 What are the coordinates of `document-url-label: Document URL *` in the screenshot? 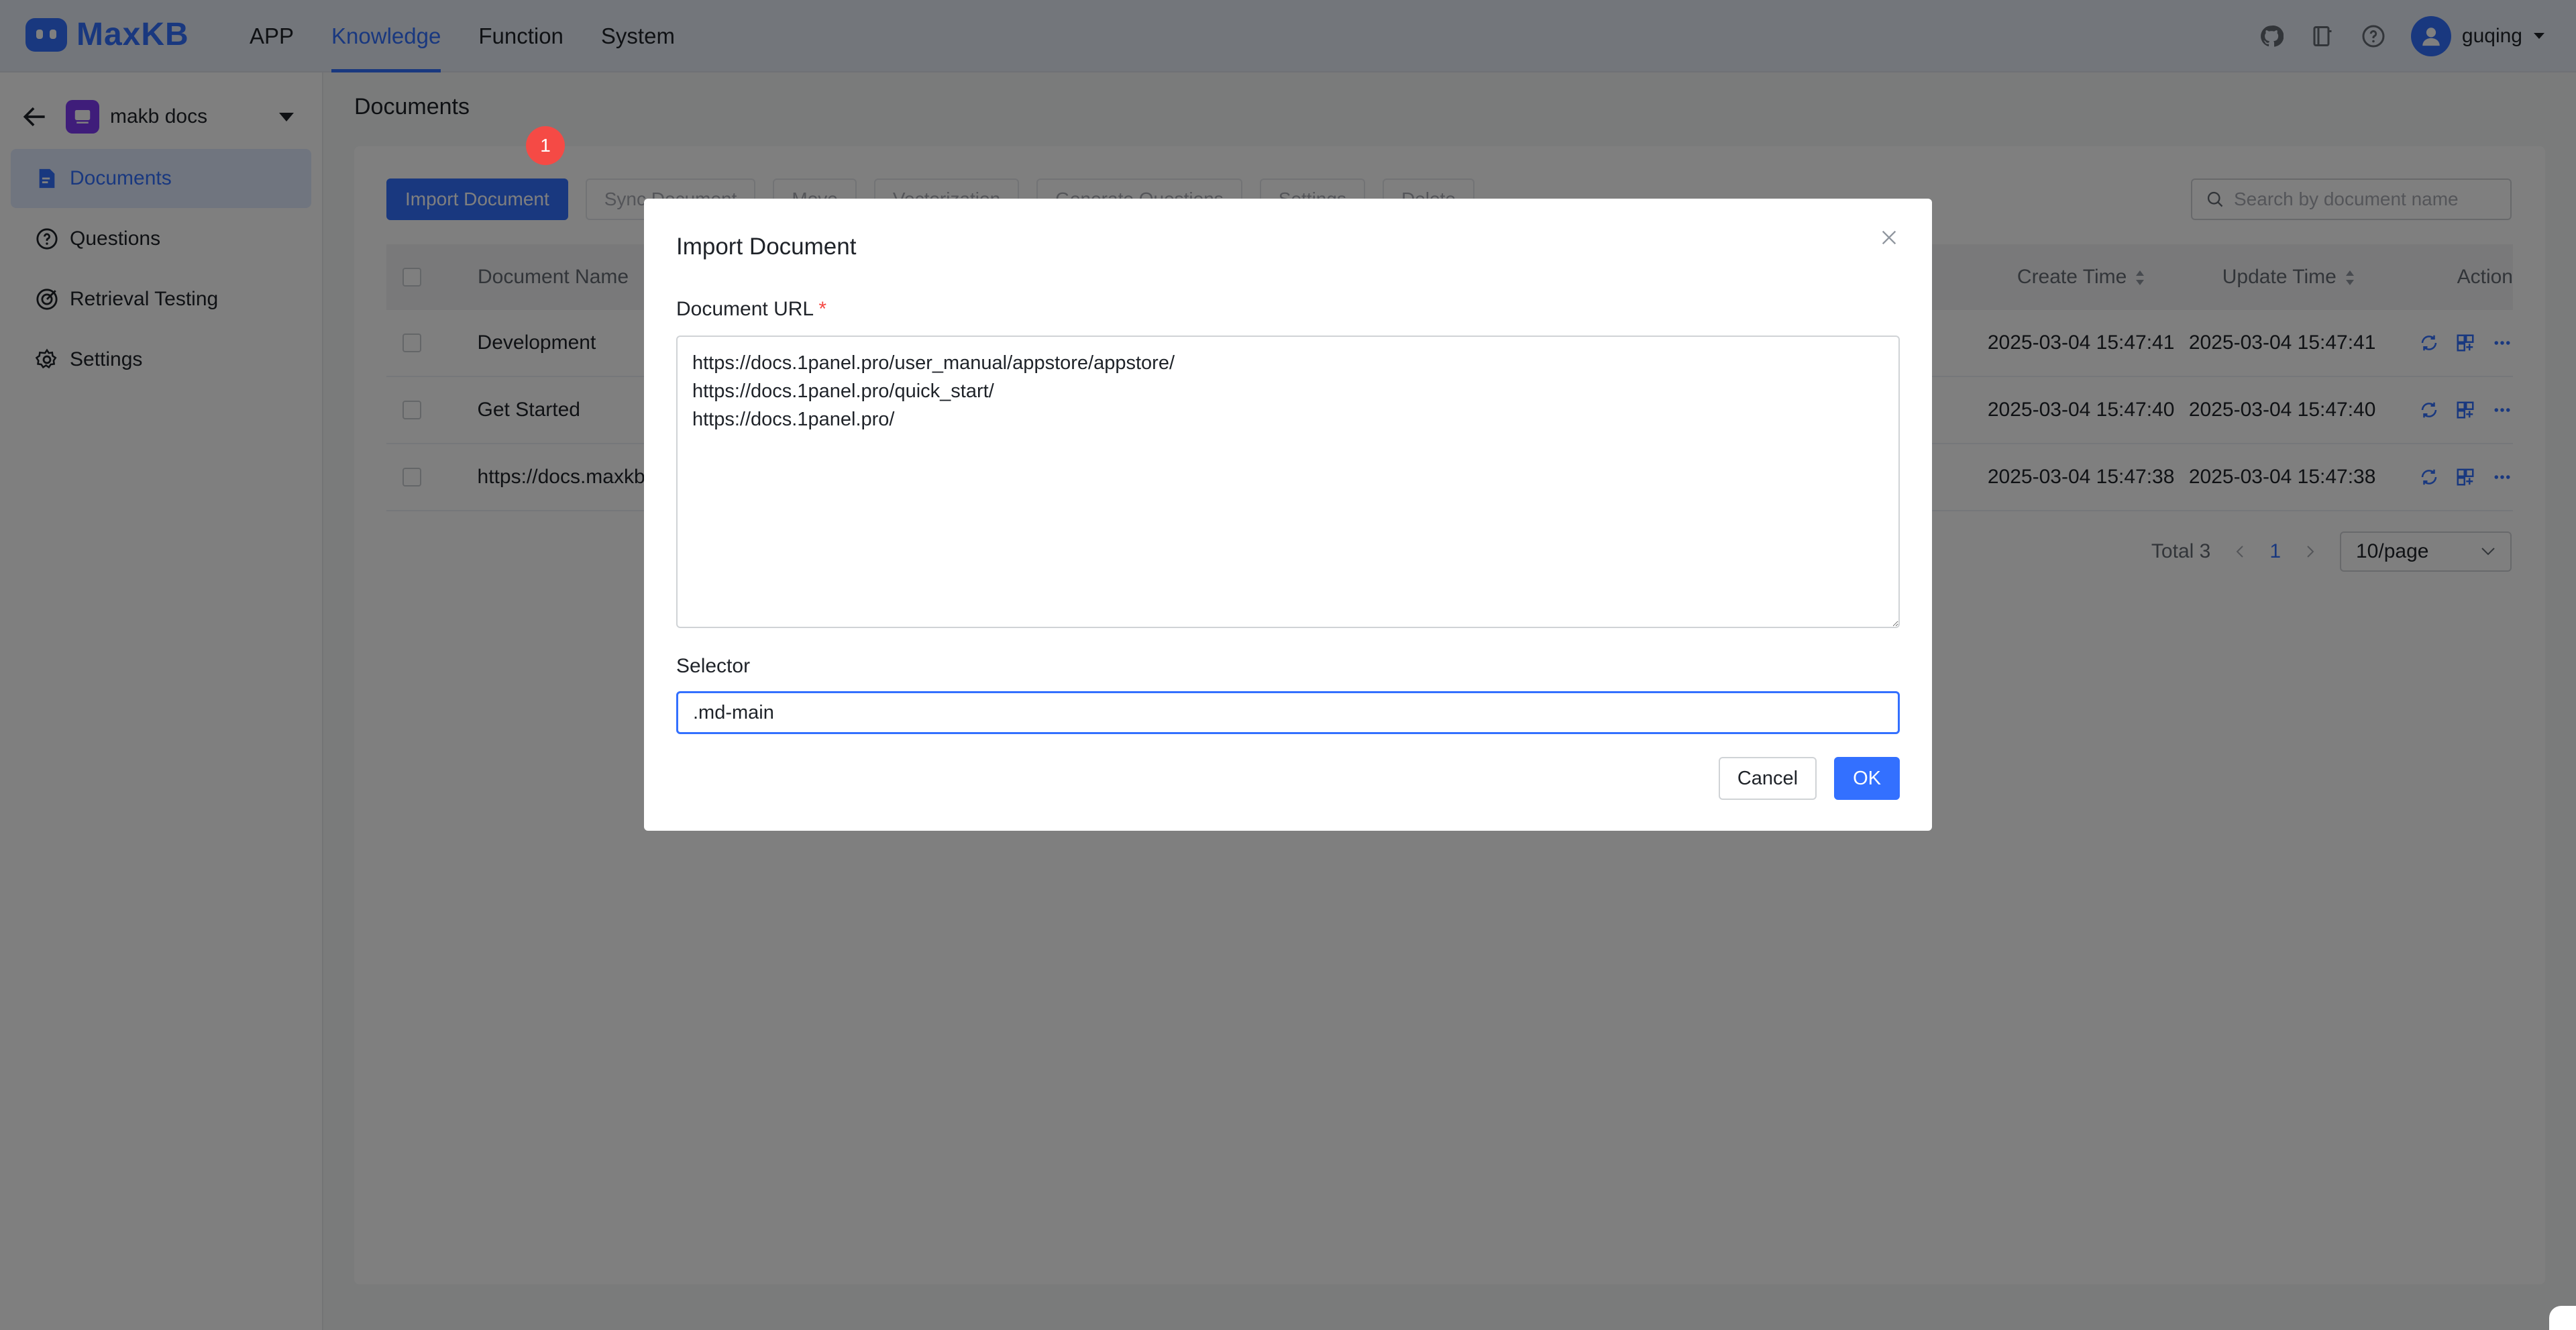 It's located at (751, 309).